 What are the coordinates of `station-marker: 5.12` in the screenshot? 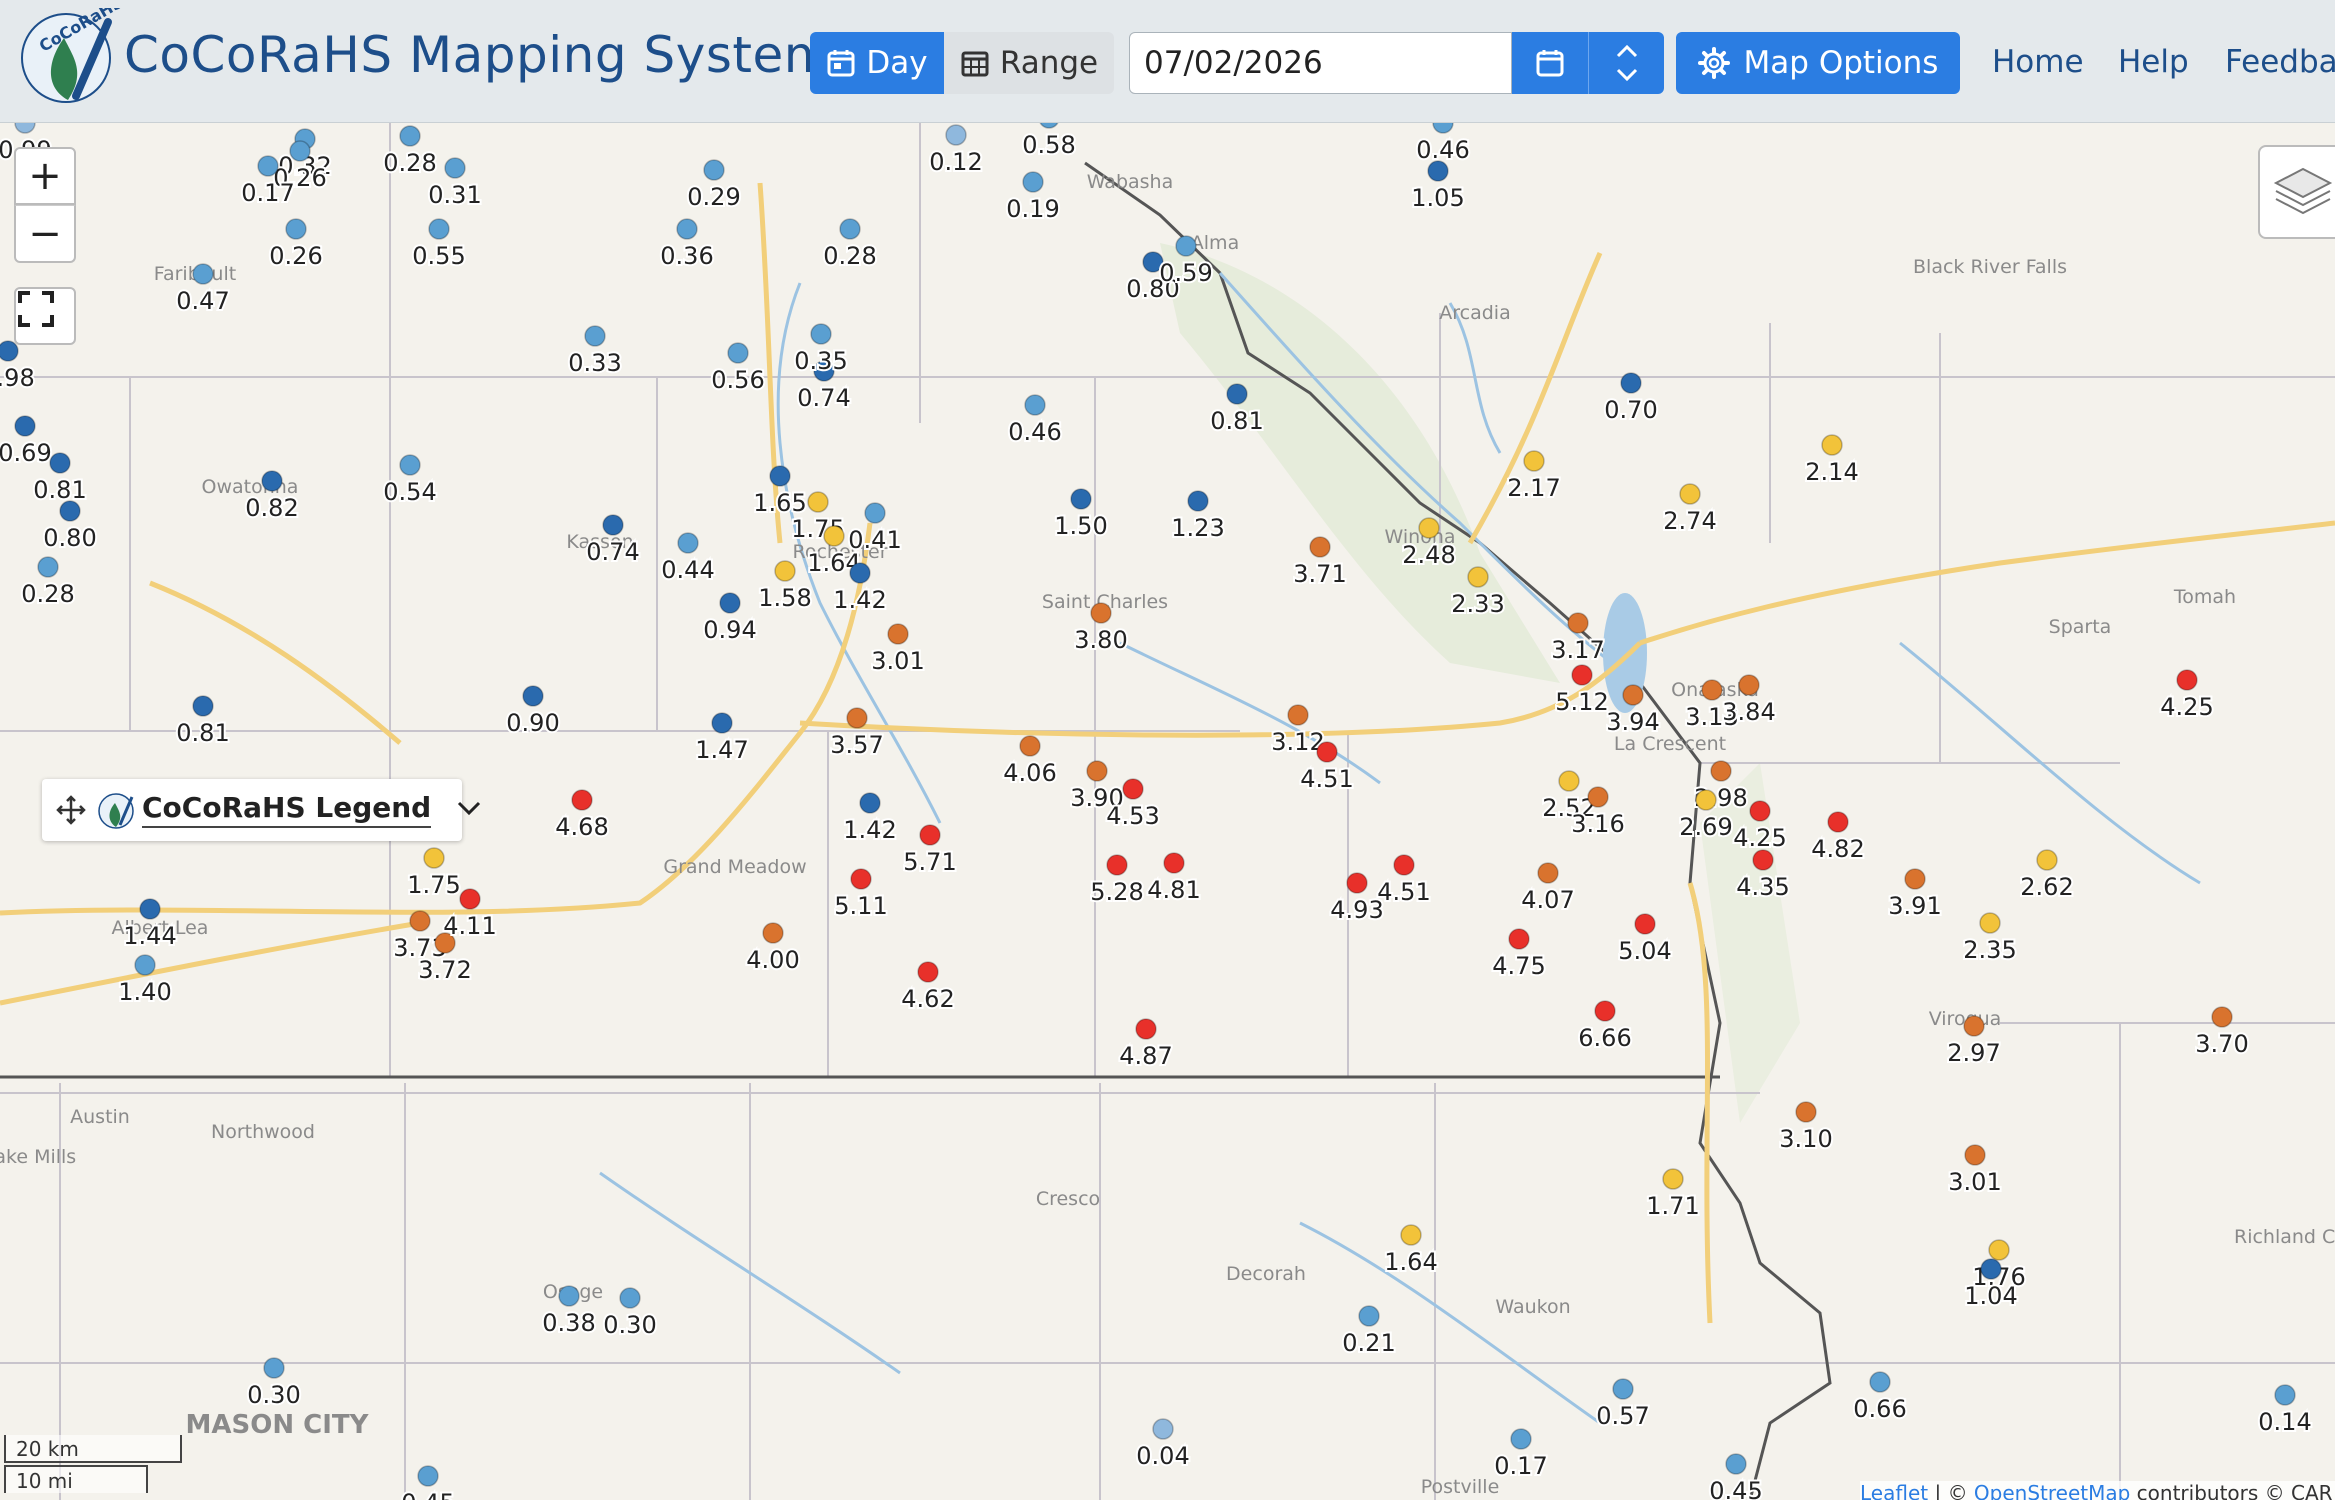 It's located at (1582, 691).